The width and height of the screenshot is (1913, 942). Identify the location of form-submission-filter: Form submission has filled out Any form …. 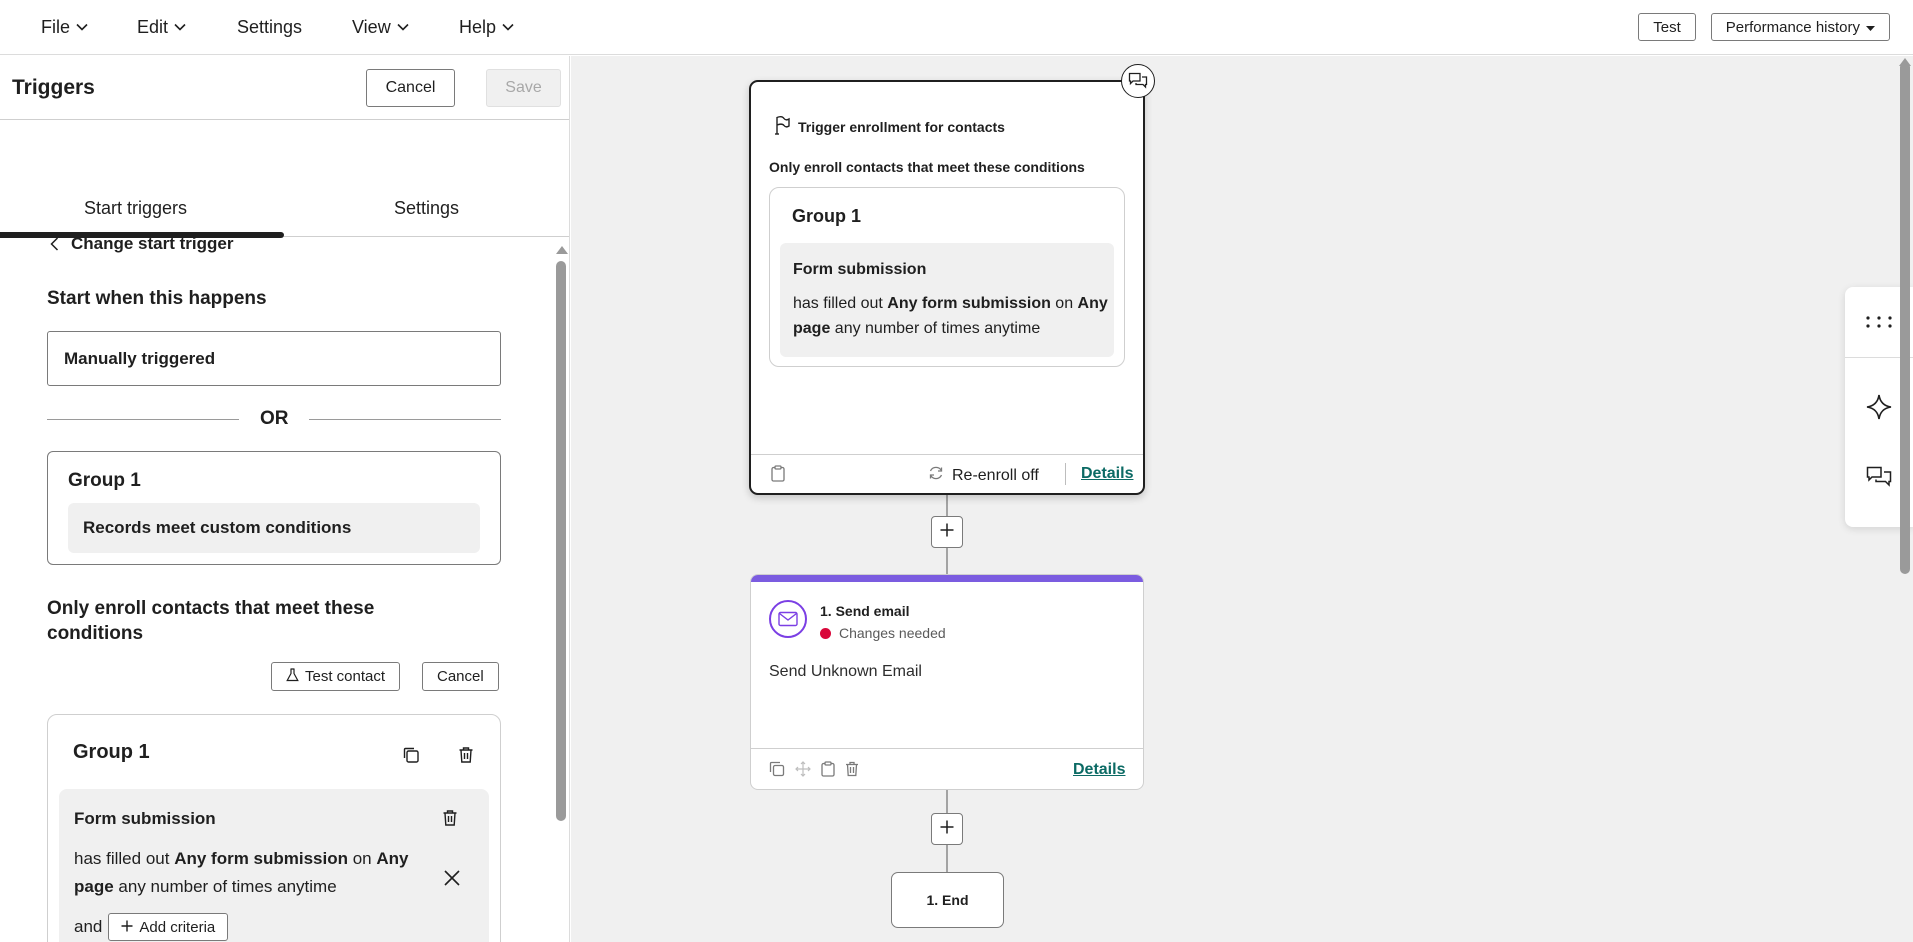
(274, 865).